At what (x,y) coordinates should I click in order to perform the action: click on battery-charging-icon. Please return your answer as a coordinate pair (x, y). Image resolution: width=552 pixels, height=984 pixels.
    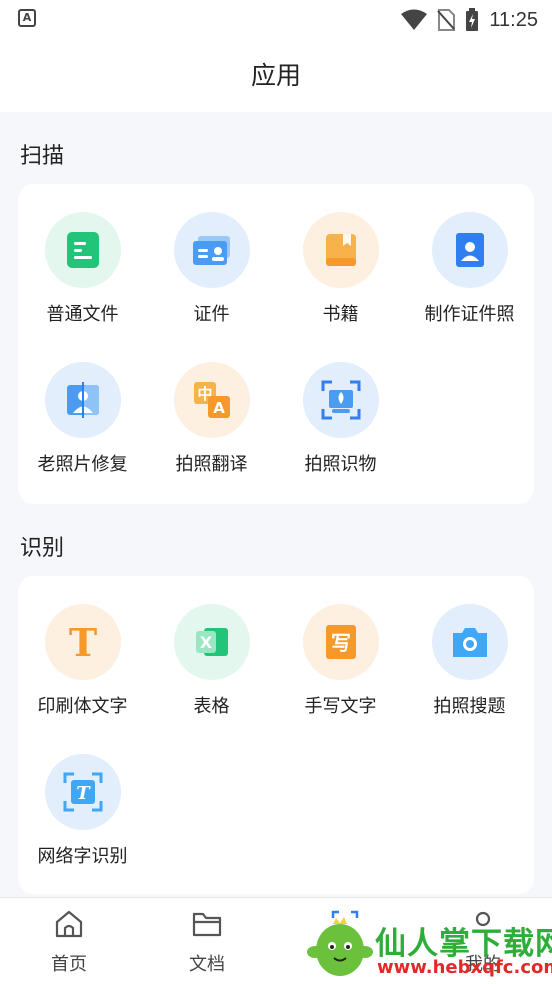
    Looking at the image, I should click on (472, 19).